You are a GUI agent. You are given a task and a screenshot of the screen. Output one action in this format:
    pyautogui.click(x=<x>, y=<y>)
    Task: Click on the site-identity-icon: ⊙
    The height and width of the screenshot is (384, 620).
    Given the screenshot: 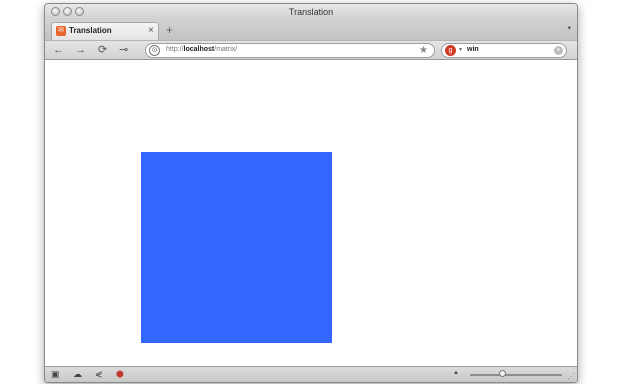 What is the action you would take?
    pyautogui.click(x=154, y=50)
    